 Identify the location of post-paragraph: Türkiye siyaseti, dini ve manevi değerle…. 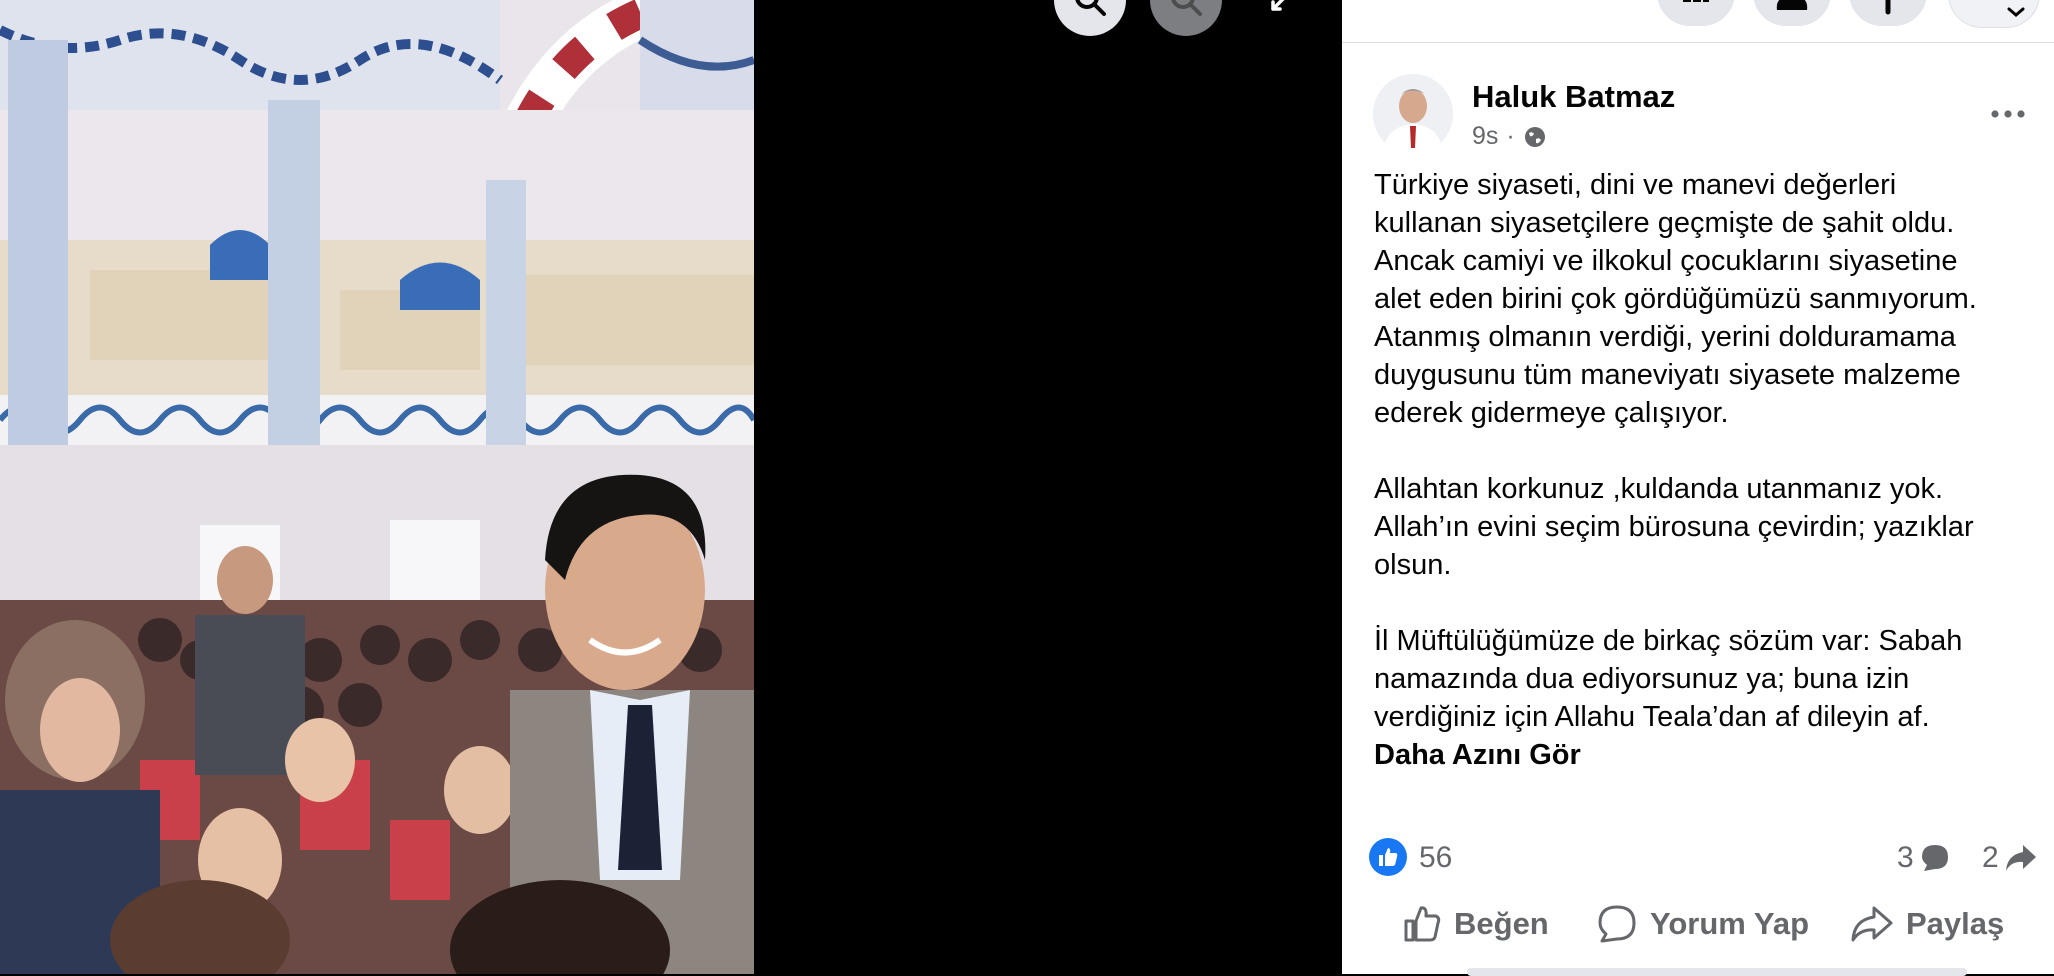
(1675, 299).